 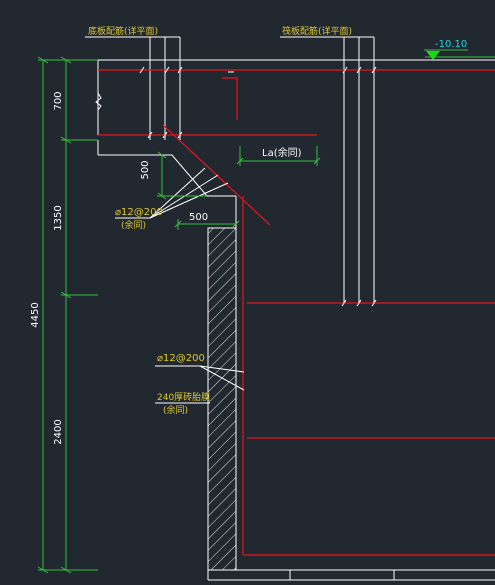 What do you see at coordinates (133, 225) in the screenshot?
I see `rebar-a-note: (余同)` at bounding box center [133, 225].